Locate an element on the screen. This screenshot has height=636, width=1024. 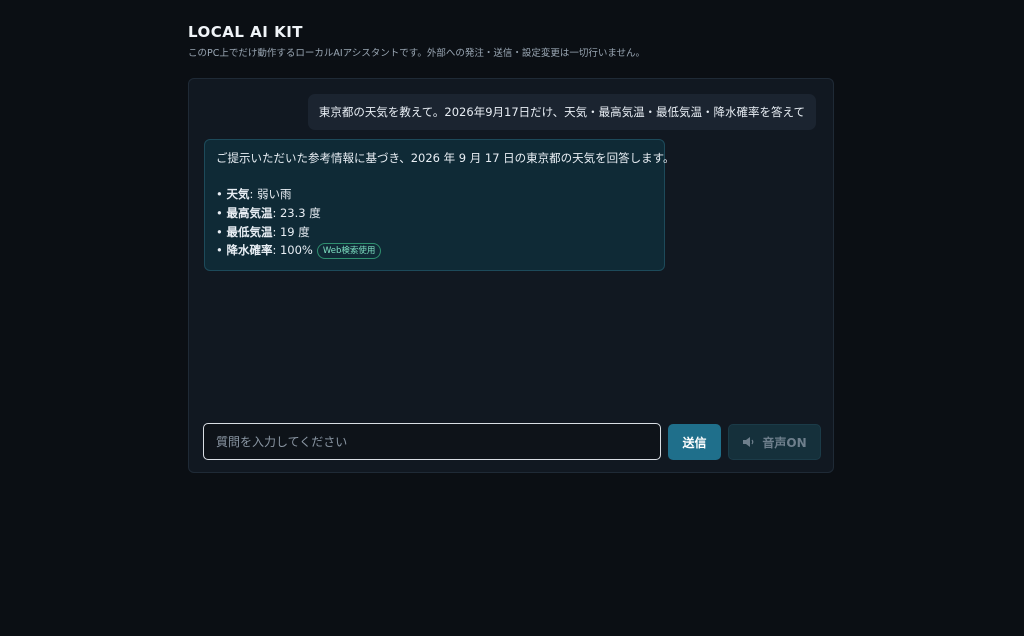
list-item-precipitation: • 降水確率: 100% Web検索使用 is located at coordinates (434, 250).